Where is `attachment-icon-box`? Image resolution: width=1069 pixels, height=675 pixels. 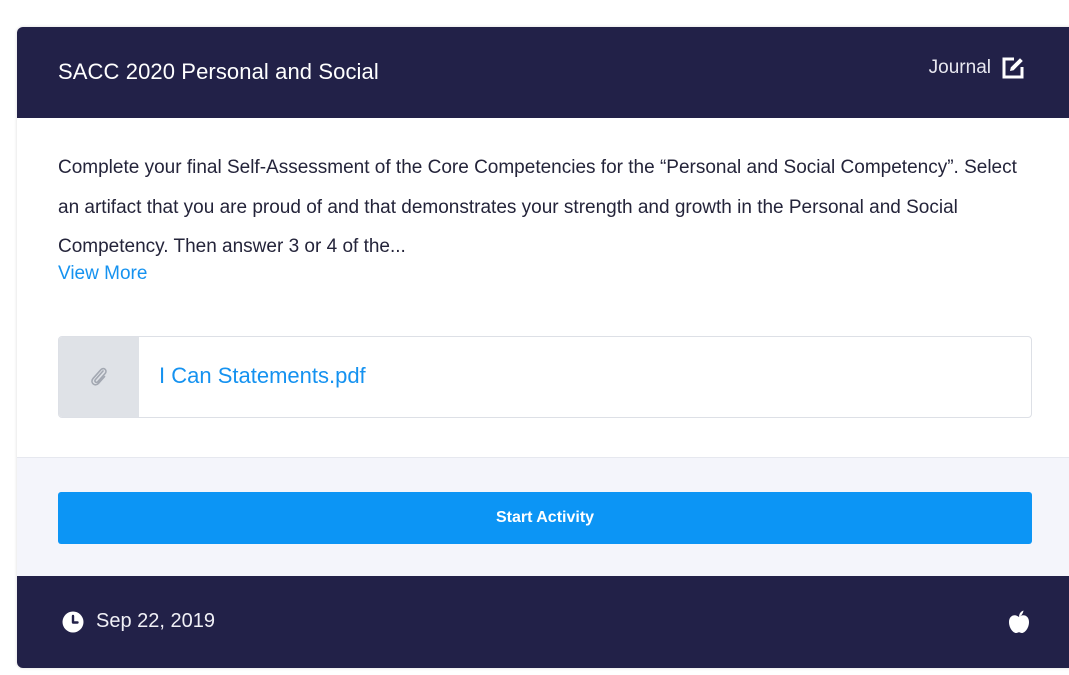 attachment-icon-box is located at coordinates (99, 377).